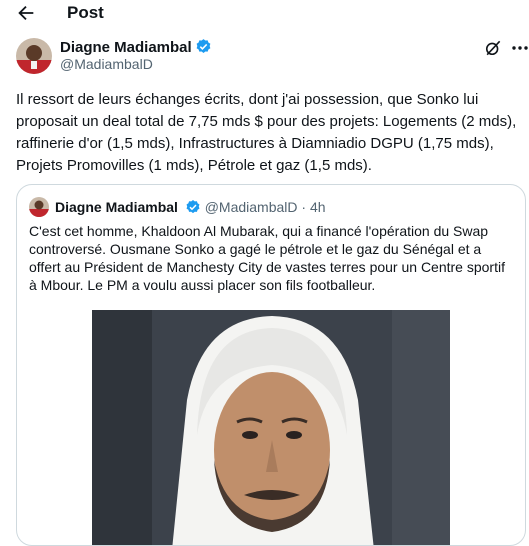  I want to click on quote-header: Diagne Madiambal @MadiambalD · 4h, so click(190, 207).